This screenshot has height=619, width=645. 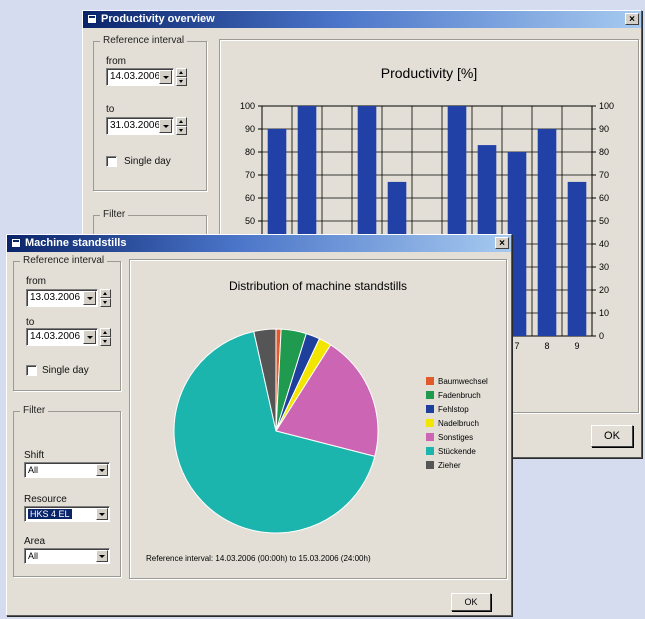 I want to click on standstills-title-bar: Machine standstills ×, so click(x=259, y=243).